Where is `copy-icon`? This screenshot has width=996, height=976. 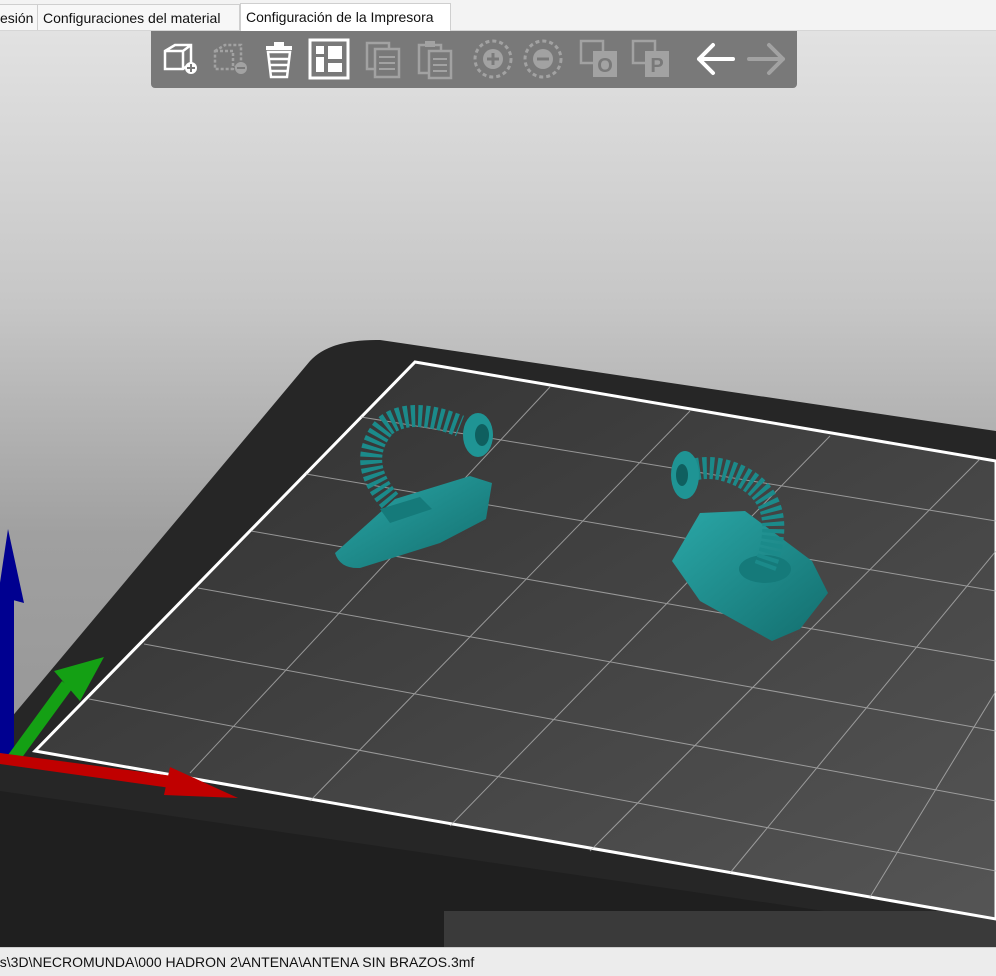 copy-icon is located at coordinates (383, 59).